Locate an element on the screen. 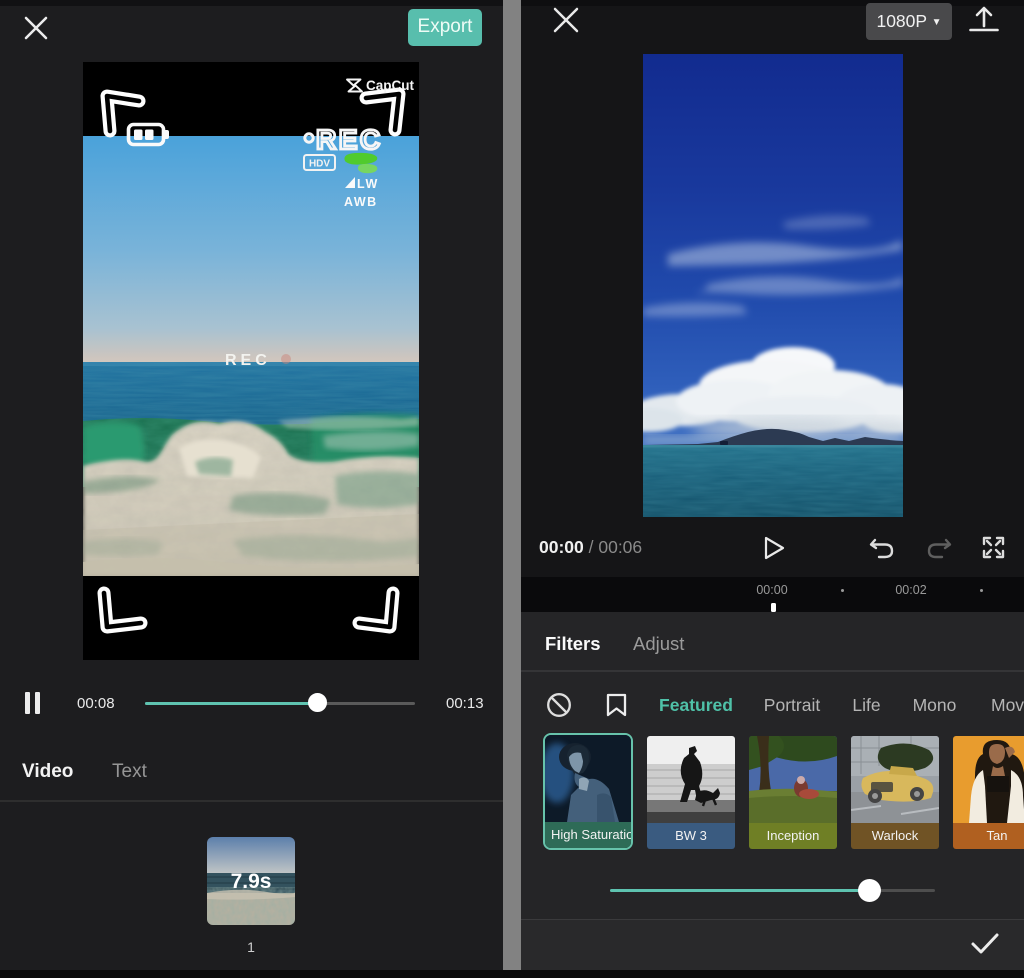  svg-text: LW is located at coordinates (368, 184).